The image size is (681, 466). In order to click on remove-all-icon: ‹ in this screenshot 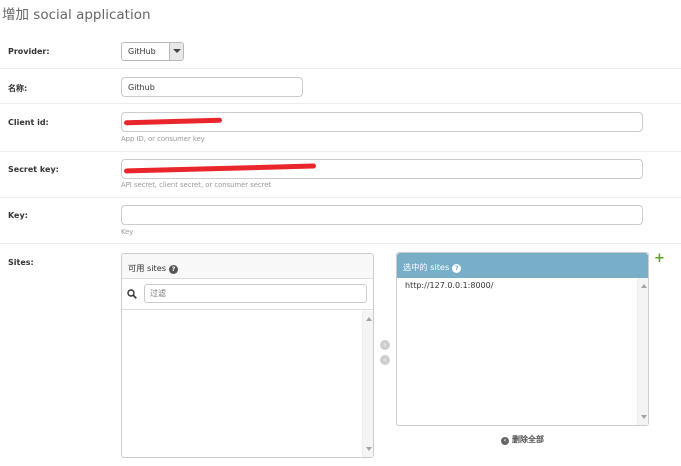, I will do `click(505, 441)`.